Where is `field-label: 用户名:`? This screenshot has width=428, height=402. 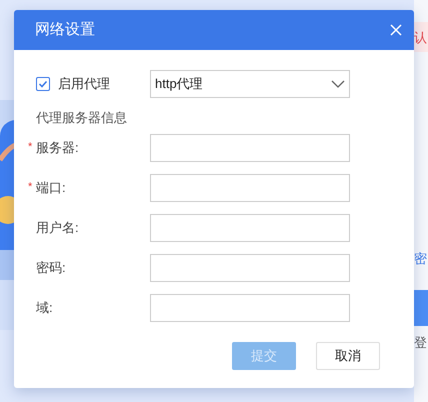
field-label: 用户名: is located at coordinates (57, 227).